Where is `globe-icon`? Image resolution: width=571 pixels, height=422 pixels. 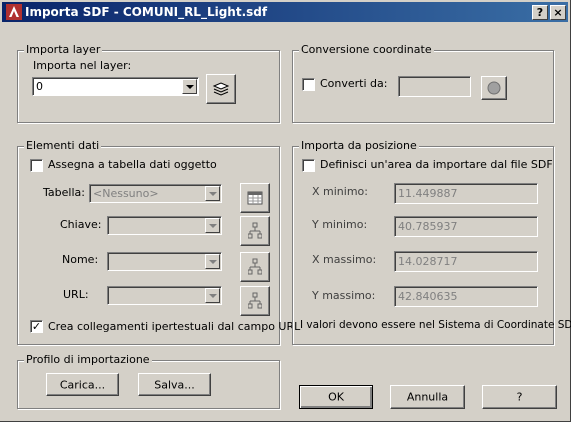
globe-icon is located at coordinates (494, 88).